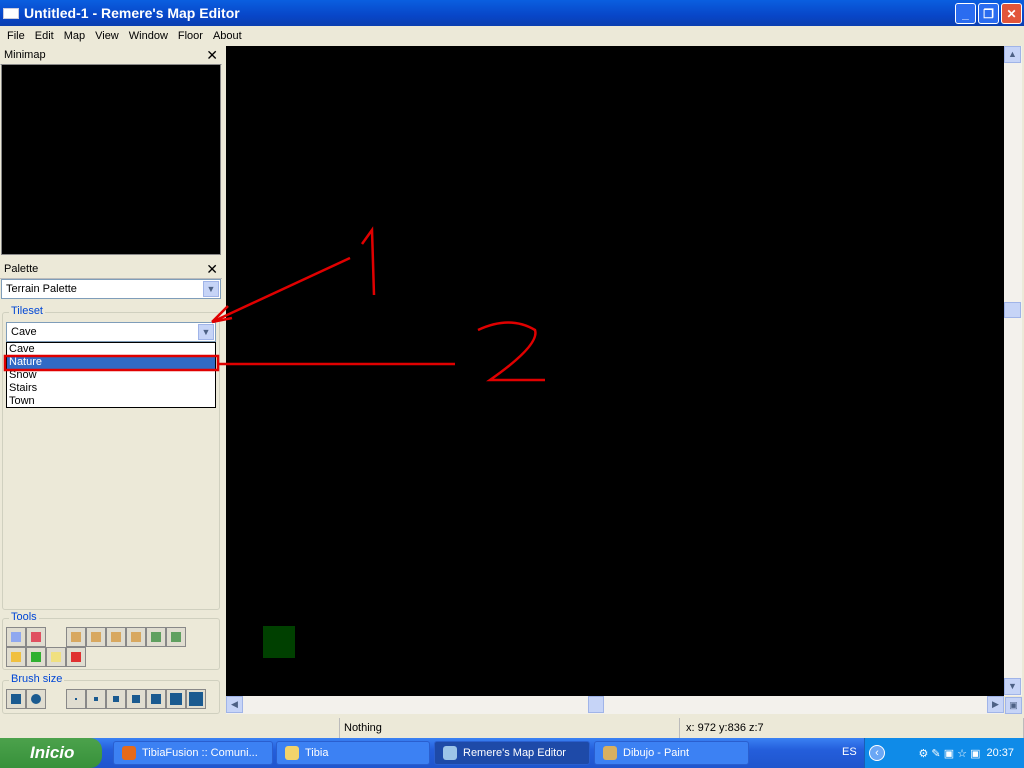  Describe the element at coordinates (317, 753) in the screenshot. I see `task-label: Tibia` at that location.